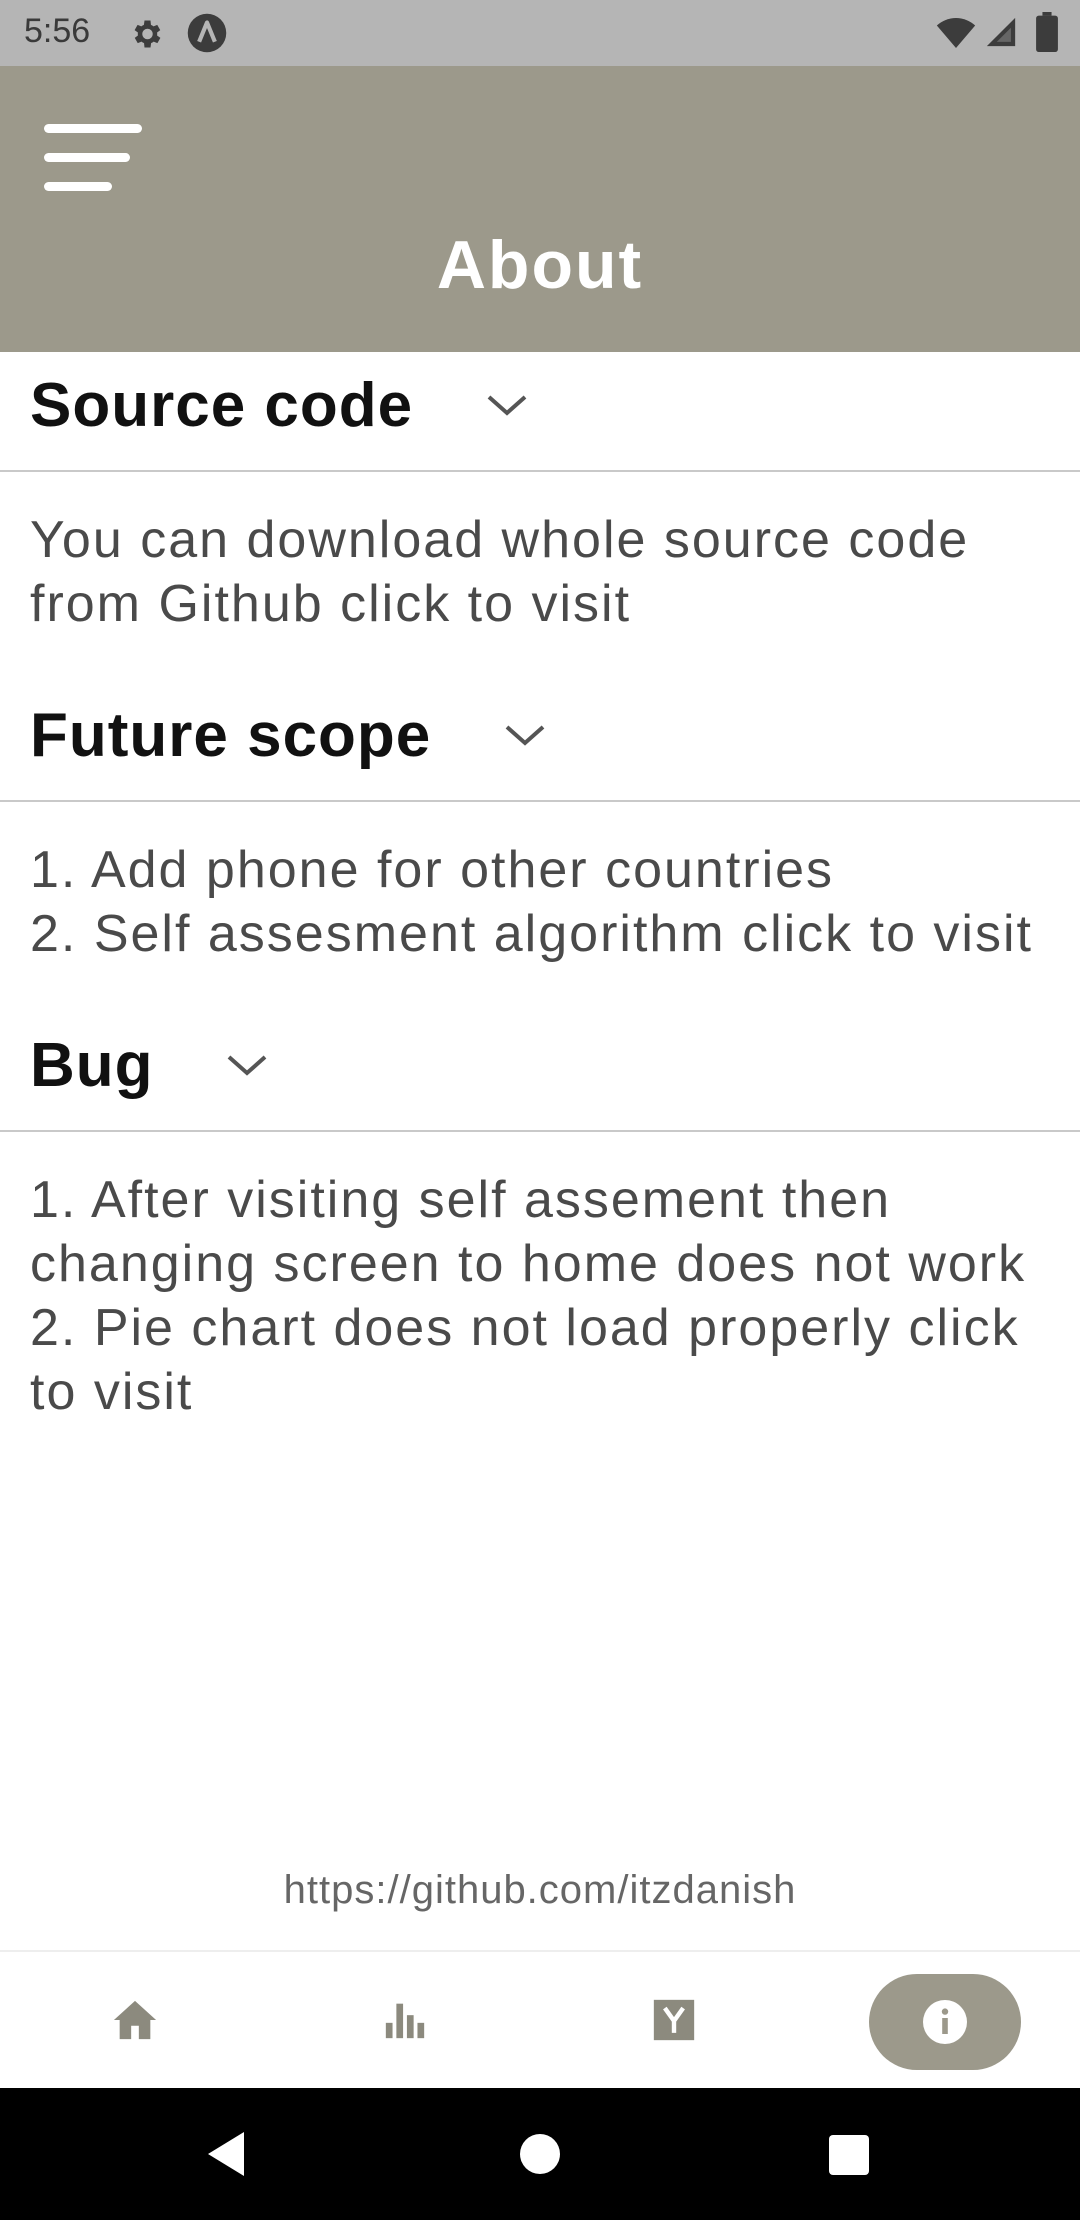 The image size is (1080, 2220). I want to click on a-circle-icon, so click(207, 33).